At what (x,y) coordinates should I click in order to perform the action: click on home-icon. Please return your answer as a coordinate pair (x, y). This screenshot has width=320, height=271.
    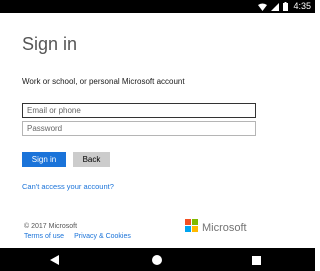
    Looking at the image, I should click on (157, 260).